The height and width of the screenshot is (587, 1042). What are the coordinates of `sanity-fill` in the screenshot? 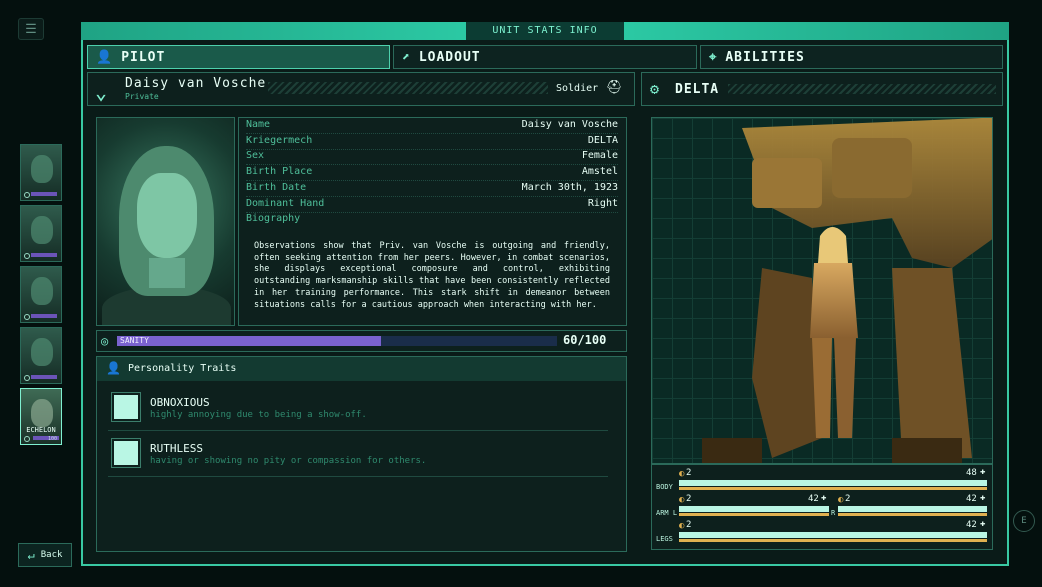 It's located at (249, 341).